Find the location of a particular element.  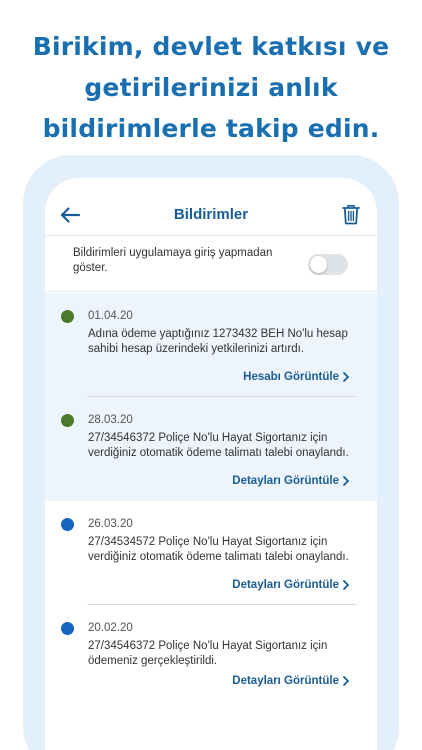

link-label: Hesabı Görüntüle is located at coordinates (291, 377).